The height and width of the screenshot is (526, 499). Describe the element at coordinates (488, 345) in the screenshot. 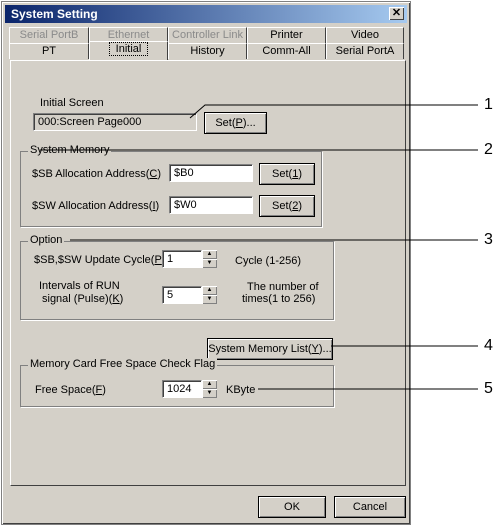

I see `callout-number-4: 4` at that location.